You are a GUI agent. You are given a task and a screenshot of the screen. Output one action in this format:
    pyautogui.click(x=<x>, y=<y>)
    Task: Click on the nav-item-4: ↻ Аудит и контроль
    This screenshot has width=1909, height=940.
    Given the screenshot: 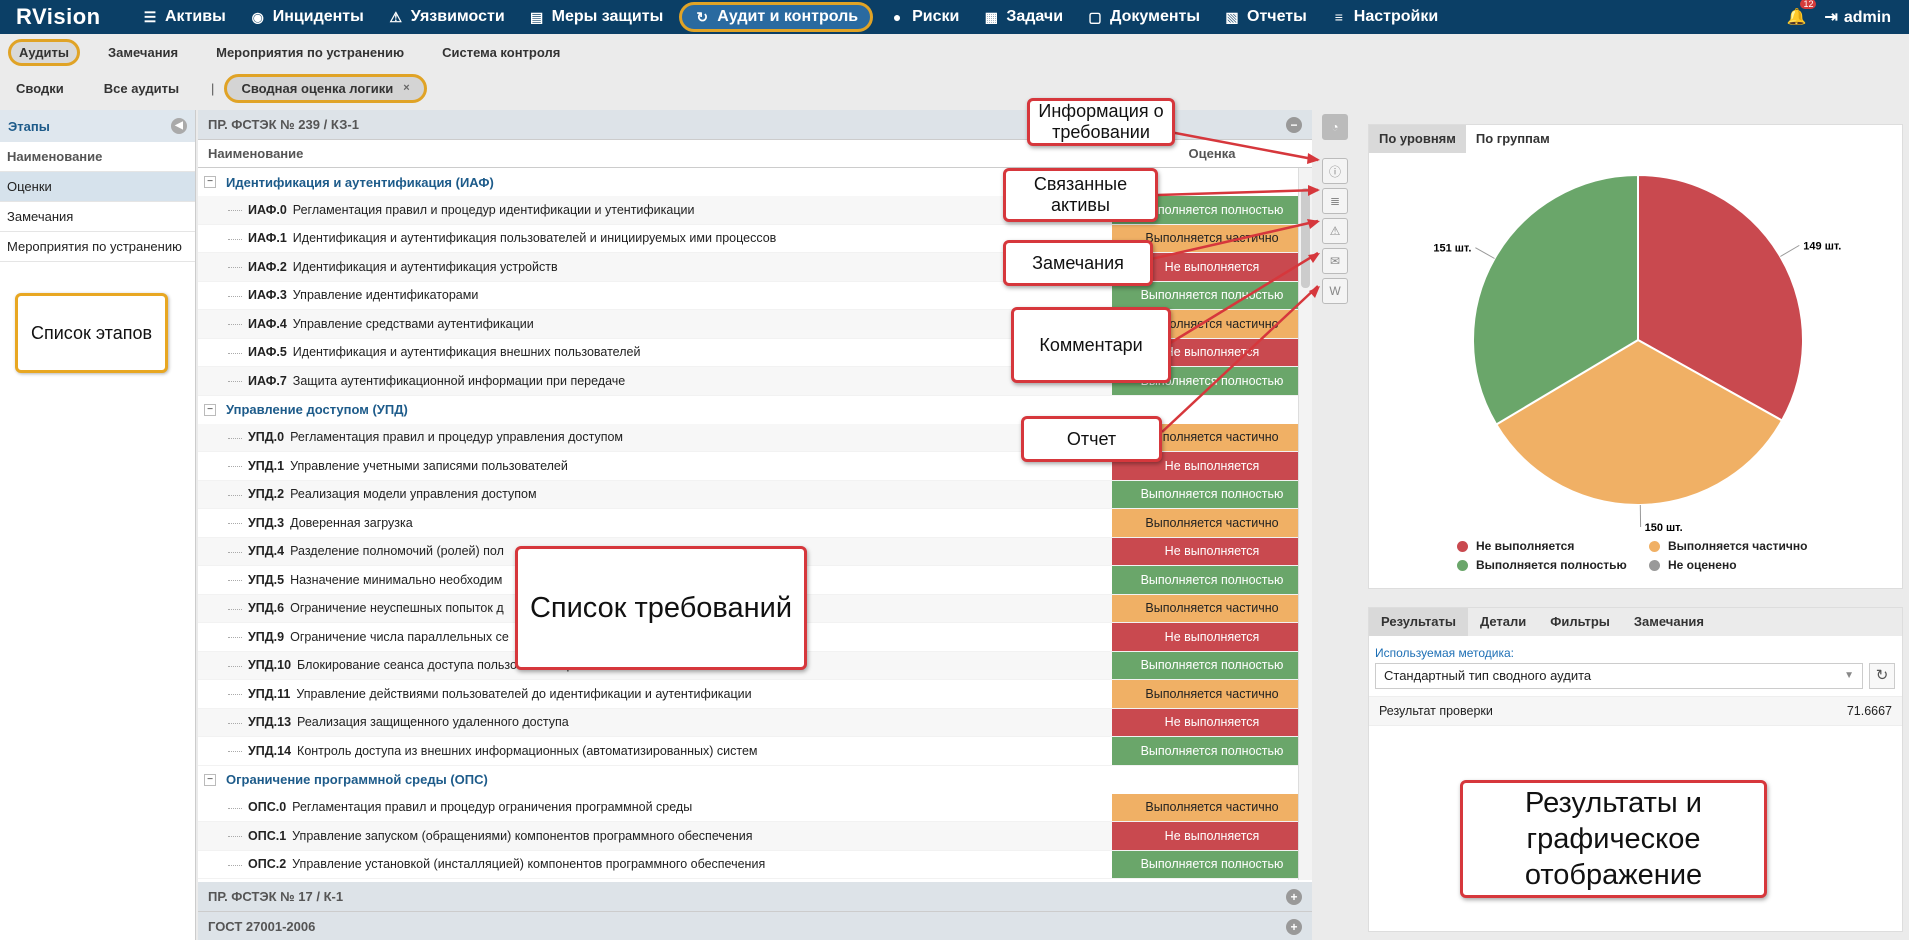 What is the action you would take?
    pyautogui.click(x=776, y=17)
    